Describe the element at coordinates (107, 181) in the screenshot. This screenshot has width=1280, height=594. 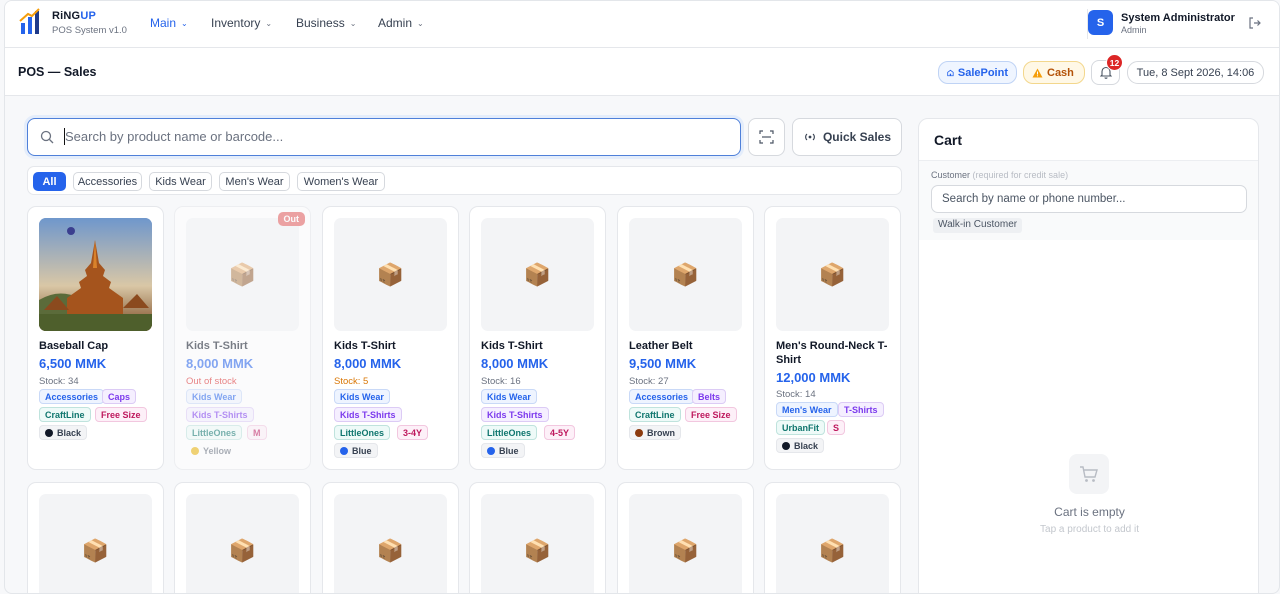
I see `category-chip-accessories: Accessories` at that location.